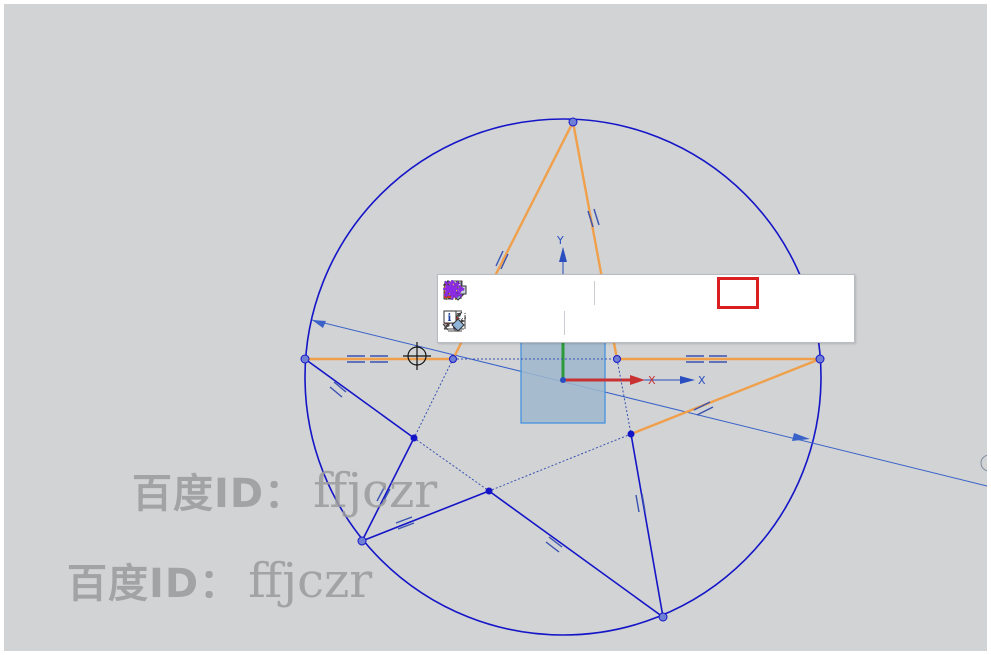 The width and height of the screenshot is (991, 655). I want to click on constant-length-icon, so click(631, 293).